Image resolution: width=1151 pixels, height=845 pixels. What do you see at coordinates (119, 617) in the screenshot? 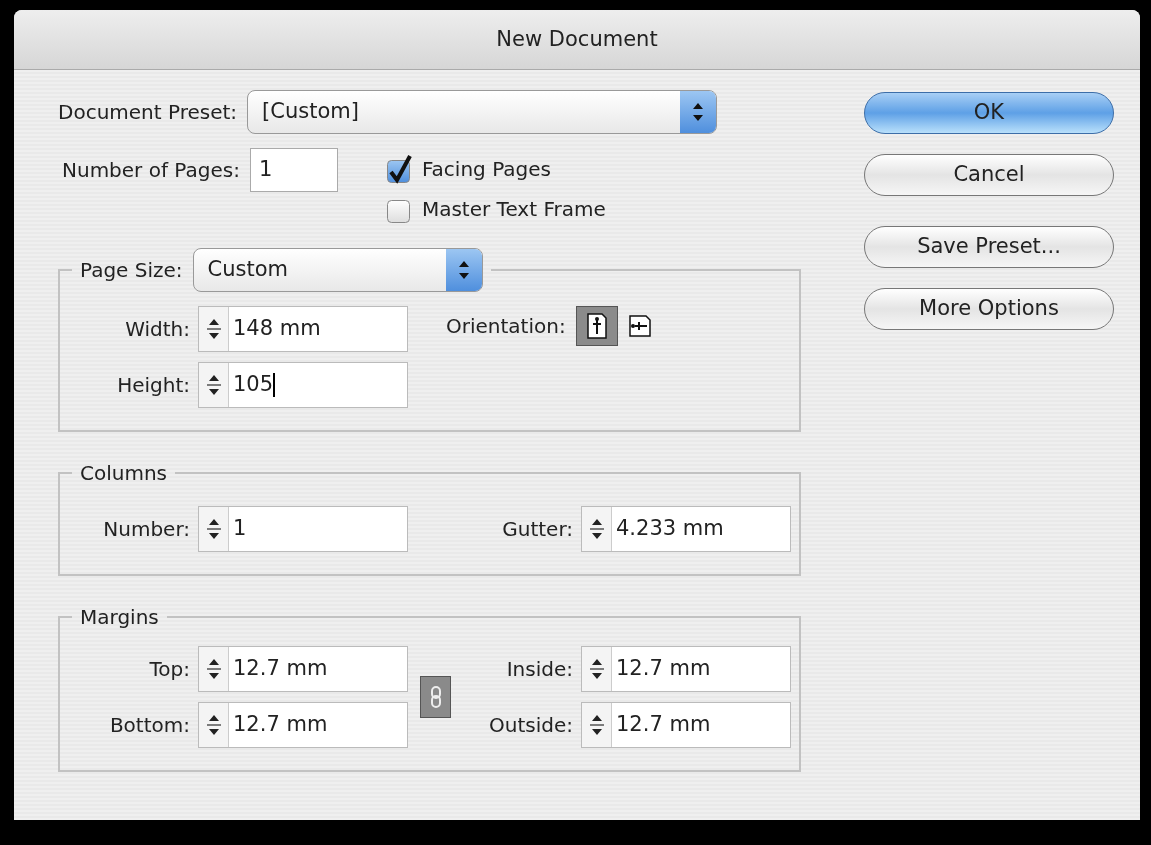
I see `group-label: Margins` at bounding box center [119, 617].